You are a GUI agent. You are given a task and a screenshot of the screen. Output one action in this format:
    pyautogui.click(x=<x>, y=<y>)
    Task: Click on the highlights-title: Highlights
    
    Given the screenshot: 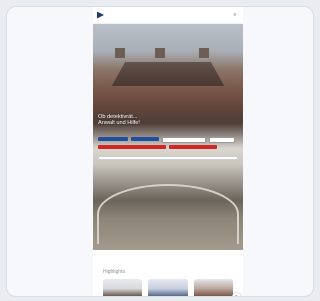 What is the action you would take?
    pyautogui.click(x=114, y=272)
    